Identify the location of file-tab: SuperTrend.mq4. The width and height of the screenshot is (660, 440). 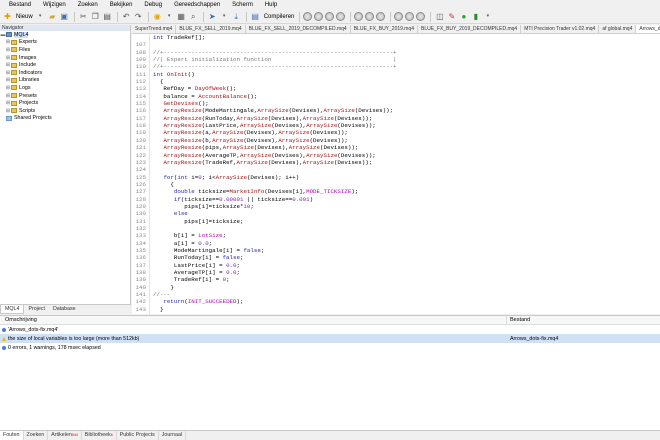
(154, 29).